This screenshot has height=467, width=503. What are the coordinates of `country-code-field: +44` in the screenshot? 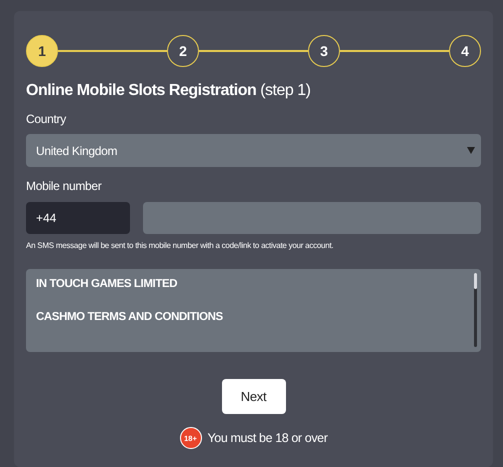 It's located at (78, 218).